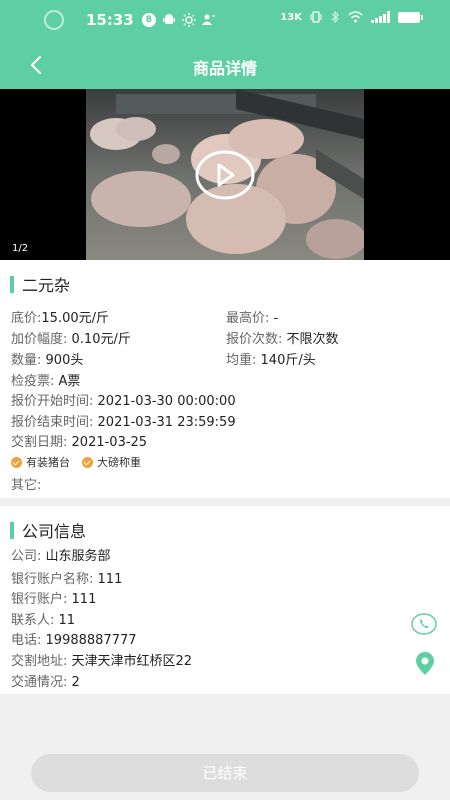 The image size is (450, 800). I want to click on bid-count-row: 报价次数: 不限次数, so click(282, 339).